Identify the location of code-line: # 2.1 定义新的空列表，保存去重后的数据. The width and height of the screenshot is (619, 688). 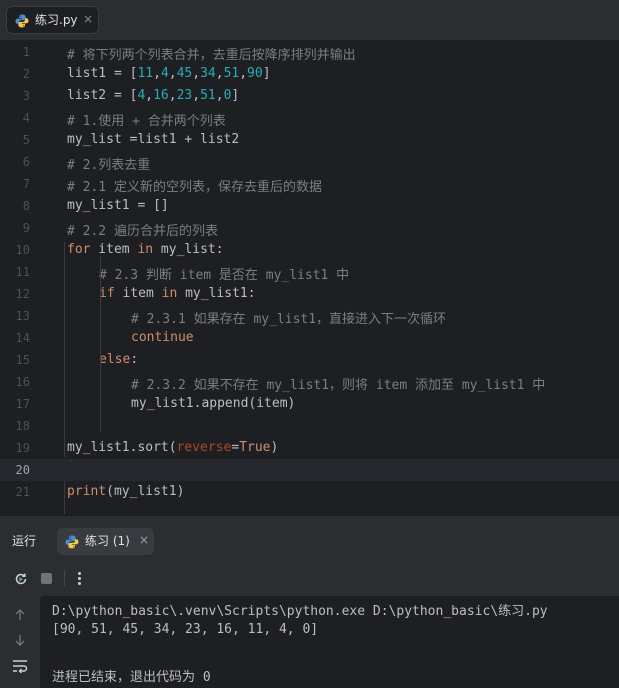
(194, 185).